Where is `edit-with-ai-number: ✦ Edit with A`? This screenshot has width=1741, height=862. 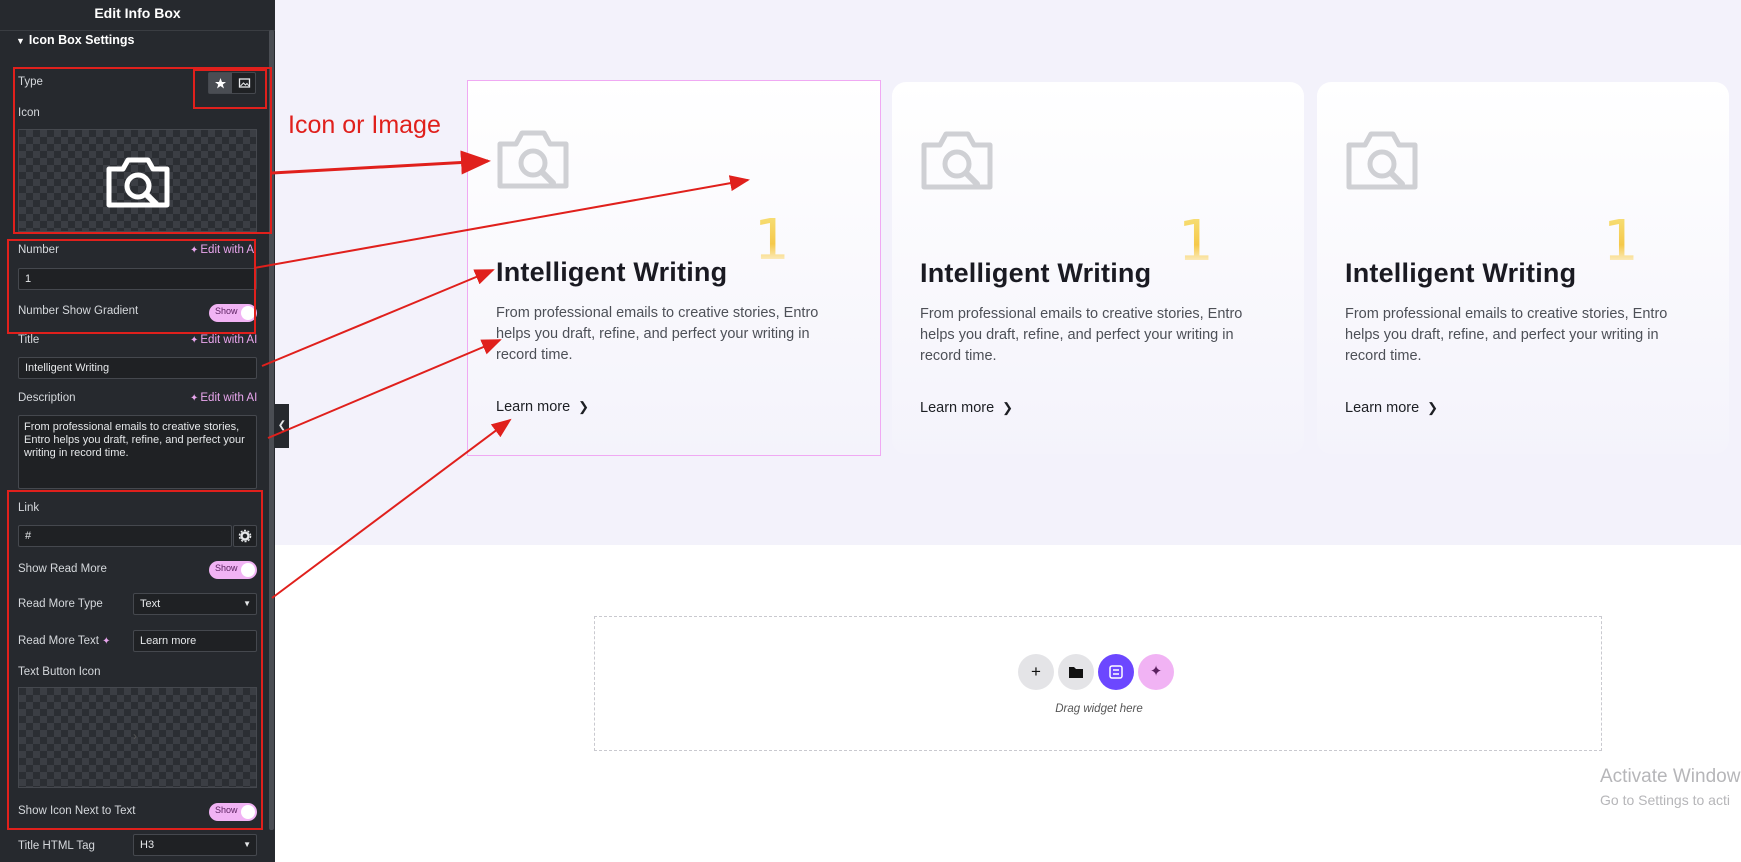
edit-with-ai-number: ✦ Edit with A is located at coordinates (222, 250).